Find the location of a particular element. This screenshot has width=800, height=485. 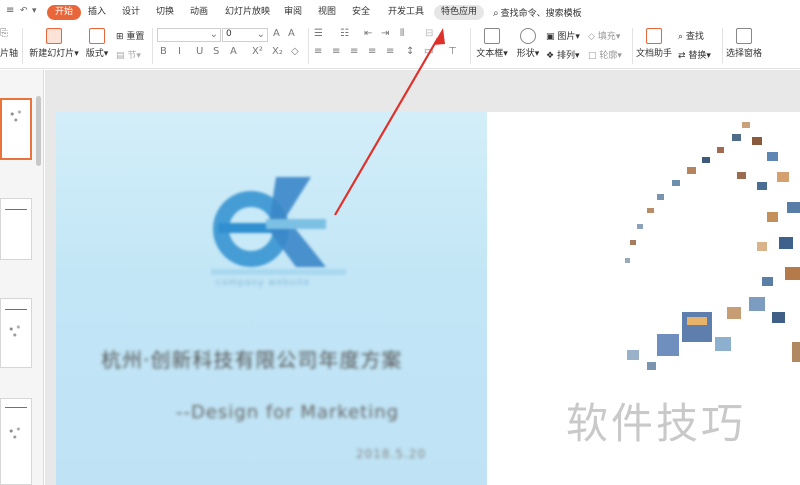

indent-decrease-icon: ⇤ is located at coordinates (368, 33).